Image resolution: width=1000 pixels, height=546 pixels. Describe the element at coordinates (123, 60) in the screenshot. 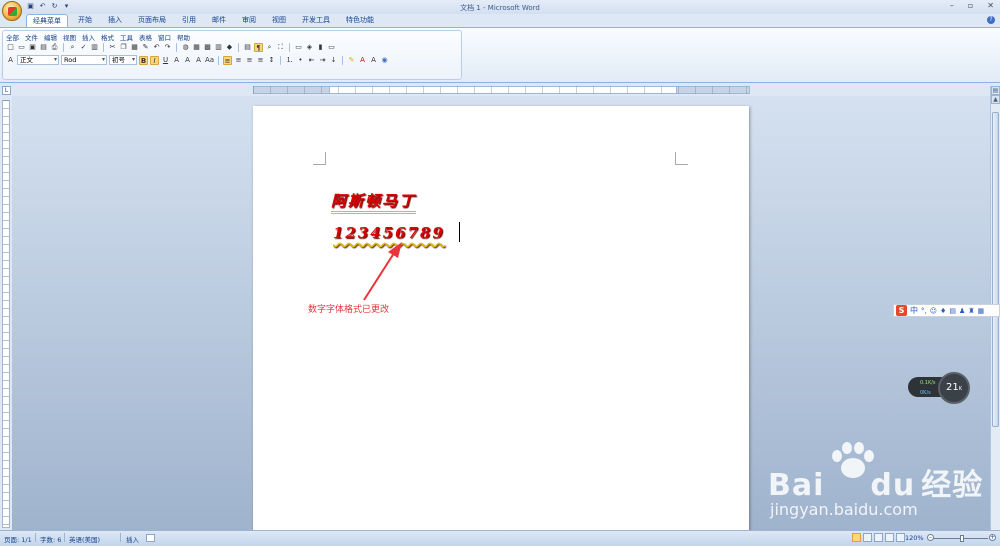

I see `font-size-select: 初号` at that location.